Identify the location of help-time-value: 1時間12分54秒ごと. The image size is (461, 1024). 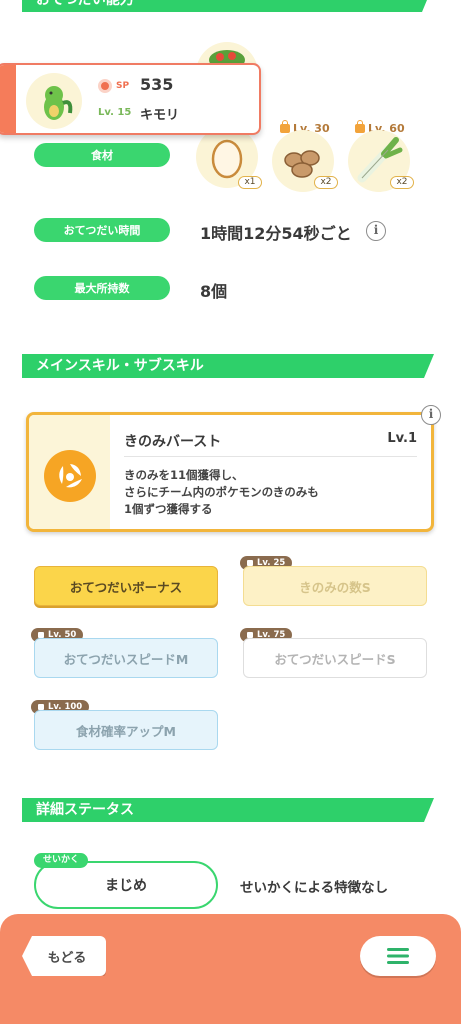
(276, 233).